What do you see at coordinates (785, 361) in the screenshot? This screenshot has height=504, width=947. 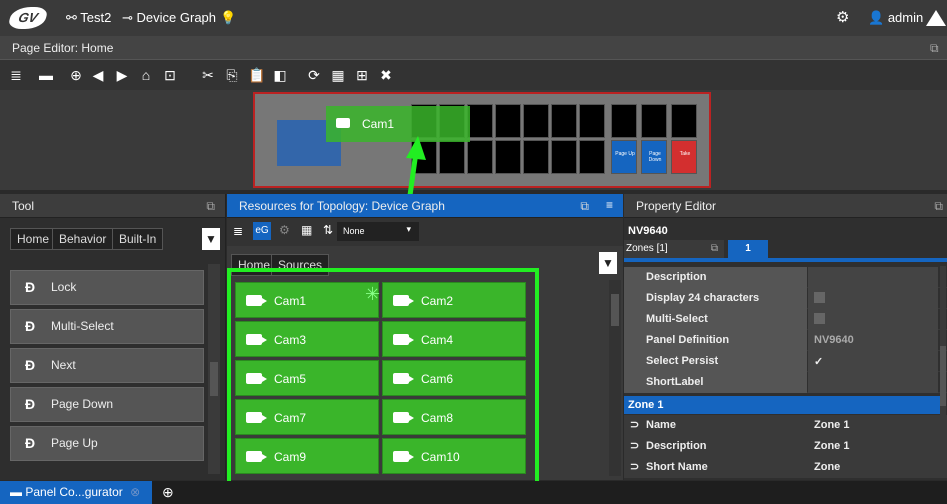 I see `prop-row-select-persist: Select Persist ✓` at bounding box center [785, 361].